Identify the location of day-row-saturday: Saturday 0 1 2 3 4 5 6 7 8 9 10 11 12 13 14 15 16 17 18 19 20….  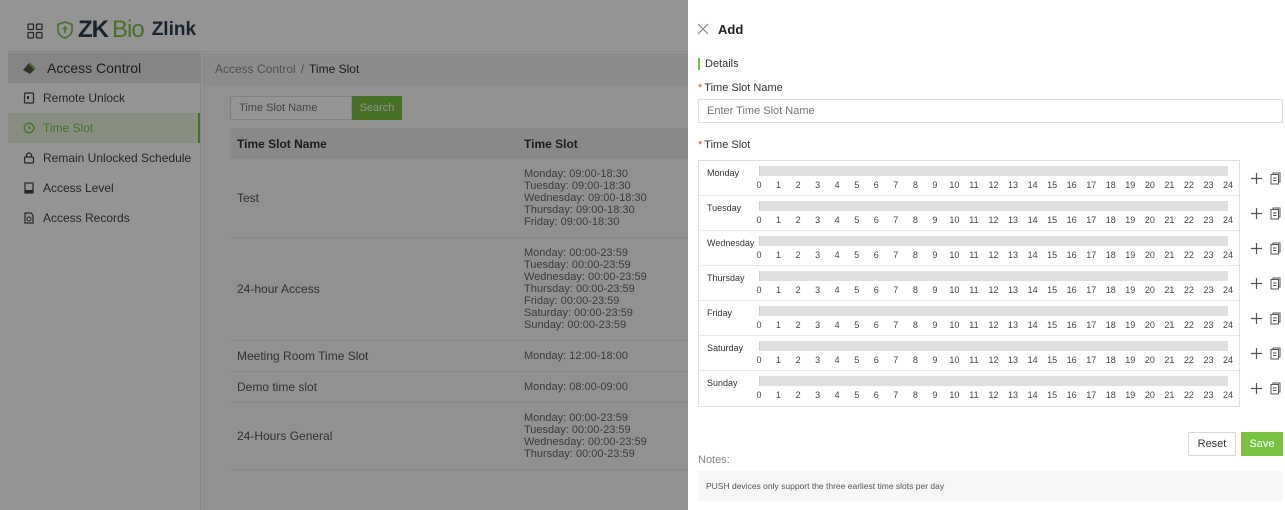
(969, 353).